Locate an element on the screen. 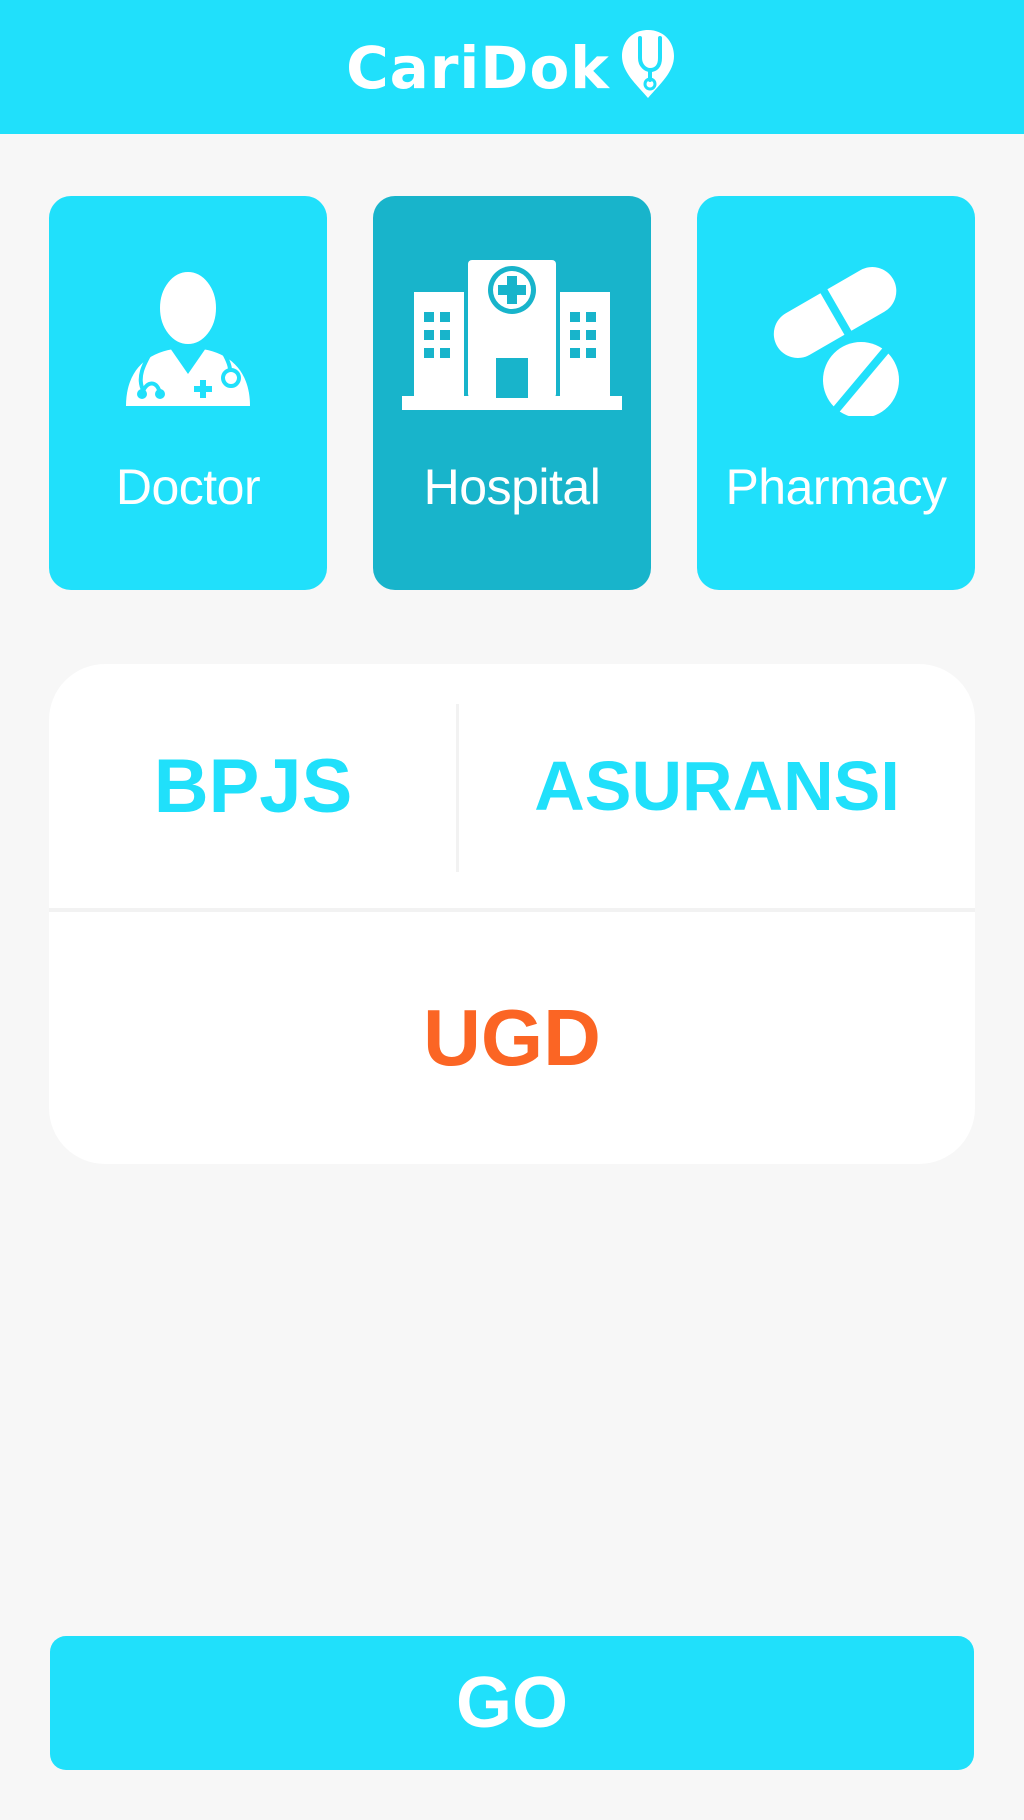 This screenshot has height=1820, width=1024. pills-icon is located at coordinates (836, 341).